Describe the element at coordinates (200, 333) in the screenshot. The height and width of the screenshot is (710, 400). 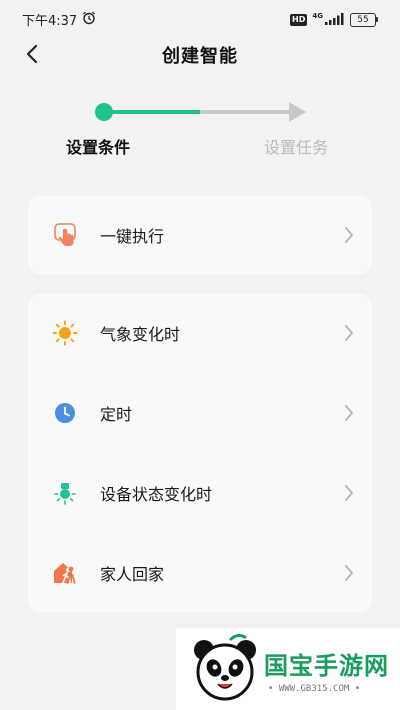
I see `list-item-weather: 气象变化时` at that location.